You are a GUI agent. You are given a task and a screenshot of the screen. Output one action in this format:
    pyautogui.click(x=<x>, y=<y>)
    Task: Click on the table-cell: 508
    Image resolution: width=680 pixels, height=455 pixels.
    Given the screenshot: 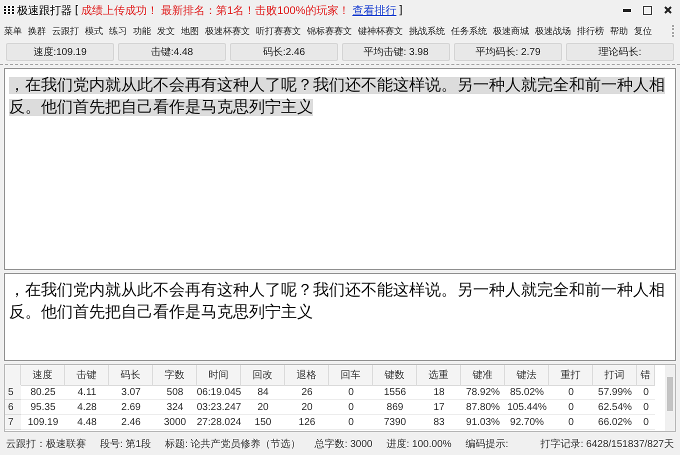 What is the action you would take?
    pyautogui.click(x=175, y=392)
    